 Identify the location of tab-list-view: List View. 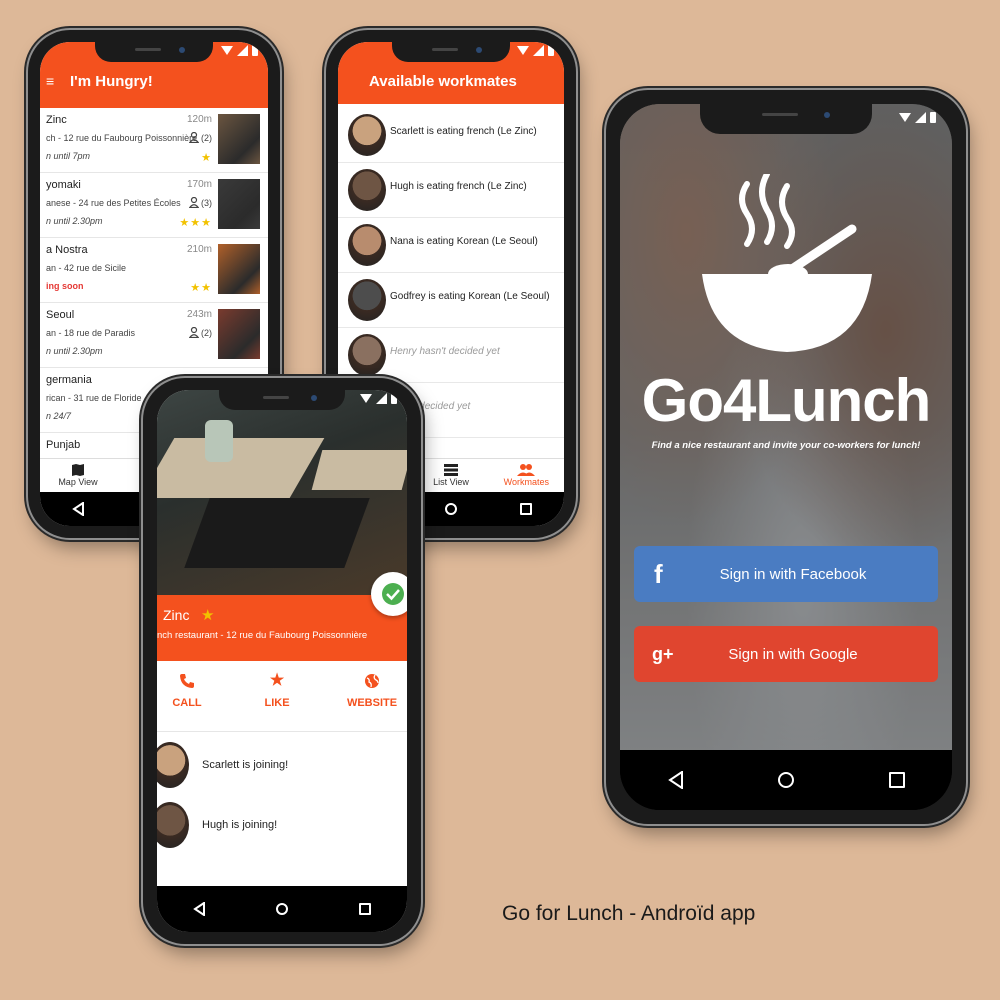
(450, 476).